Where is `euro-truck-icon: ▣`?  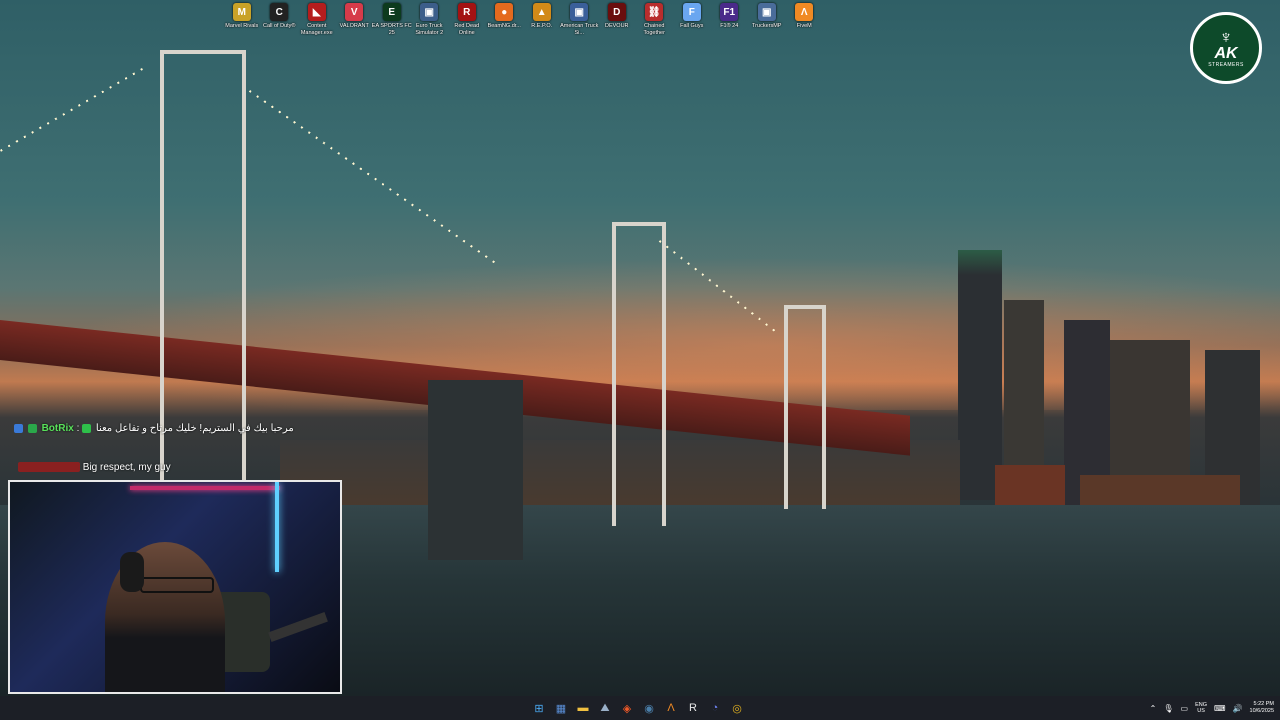 euro-truck-icon: ▣ is located at coordinates (429, 12).